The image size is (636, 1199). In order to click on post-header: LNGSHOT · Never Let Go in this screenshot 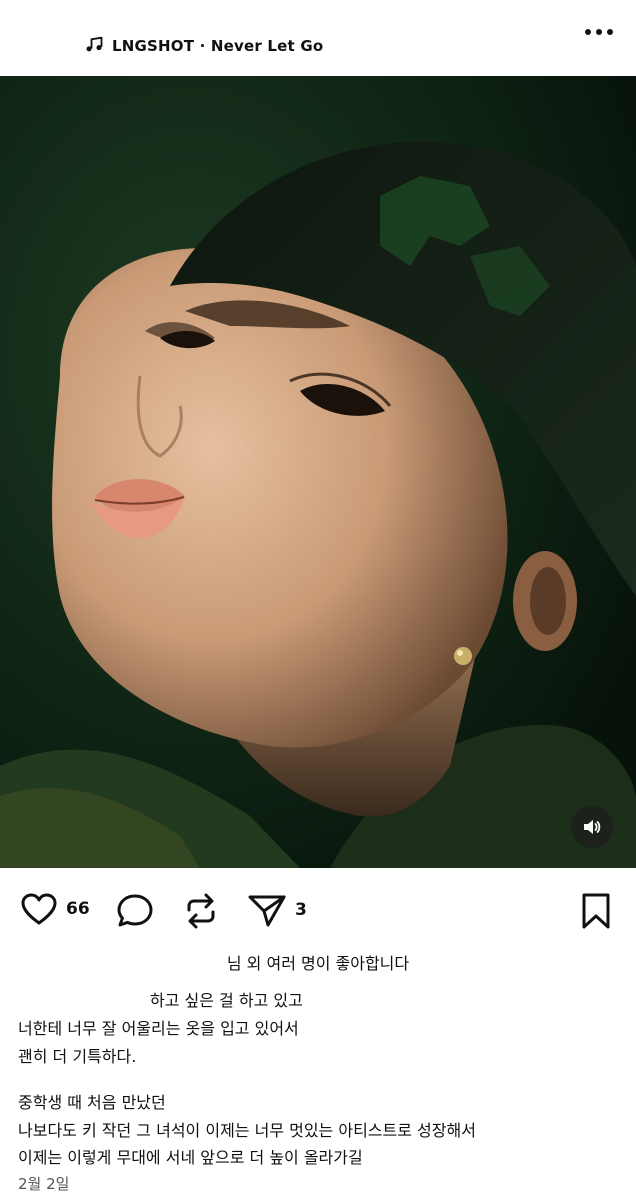, I will do `click(318, 38)`.